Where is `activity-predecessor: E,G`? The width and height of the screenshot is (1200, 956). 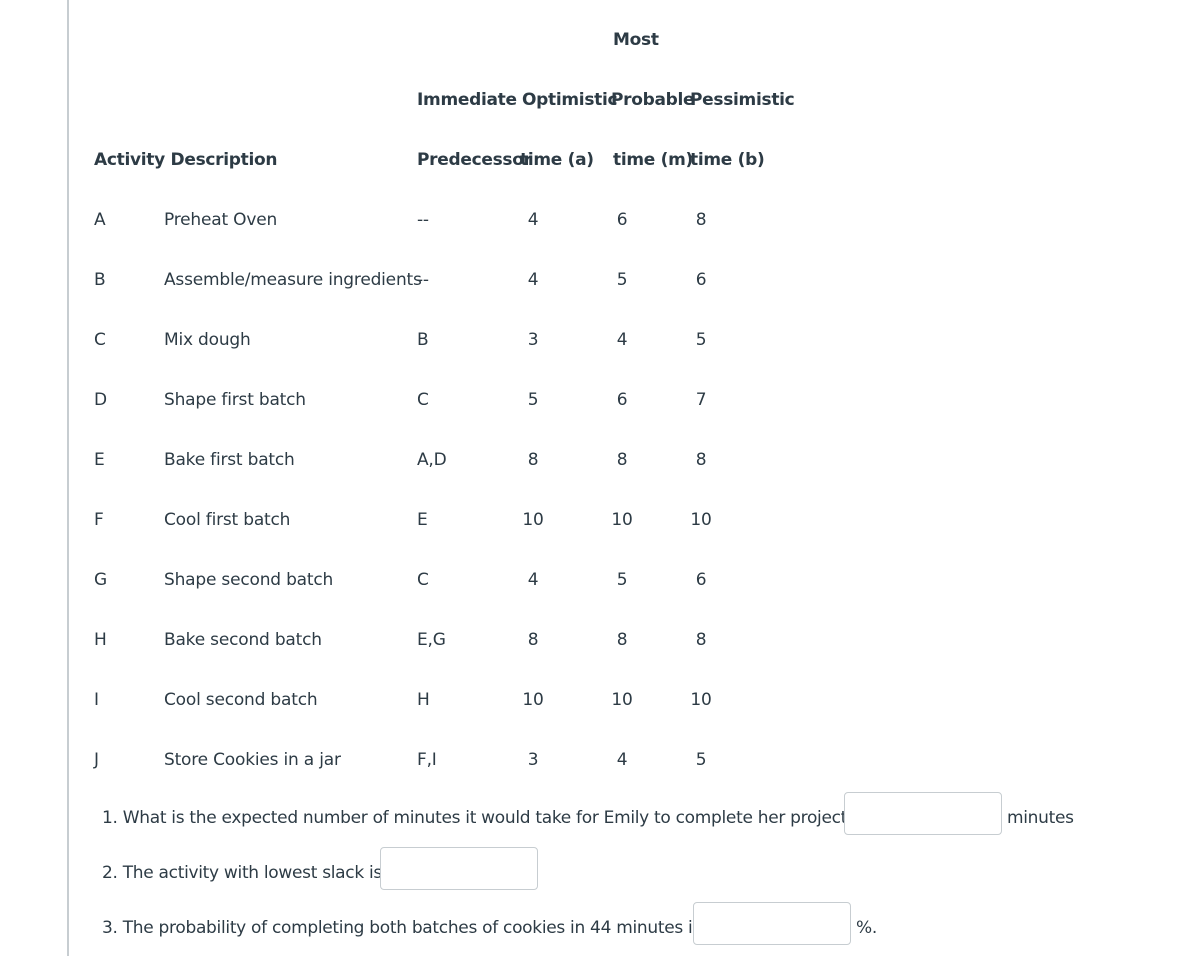
activity-predecessor: E,G is located at coordinates (431, 640).